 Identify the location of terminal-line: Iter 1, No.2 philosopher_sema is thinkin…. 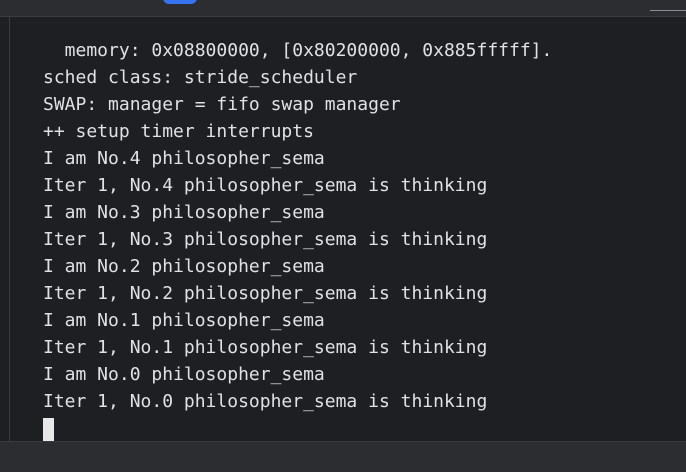
(265, 293).